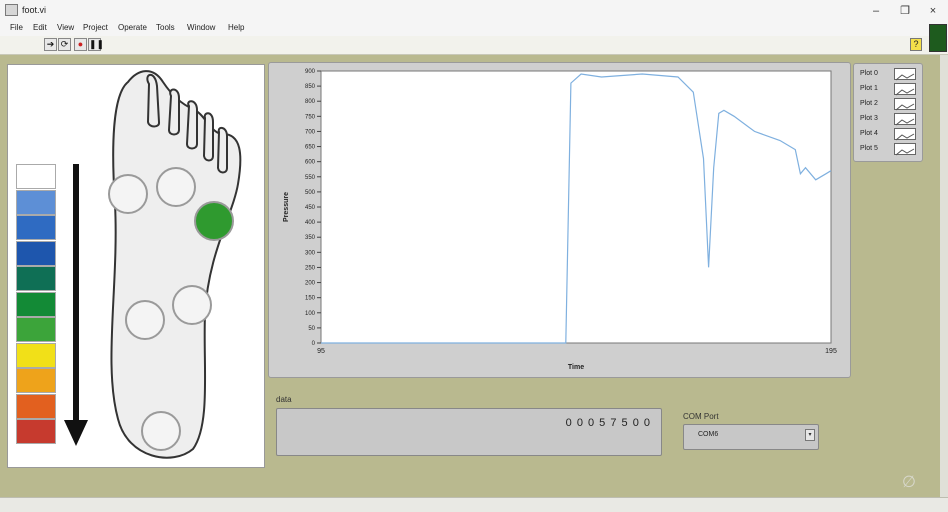 Image resolution: width=948 pixels, height=512 pixels. Describe the element at coordinates (933, 11) in the screenshot. I see `close-button: ×` at that location.